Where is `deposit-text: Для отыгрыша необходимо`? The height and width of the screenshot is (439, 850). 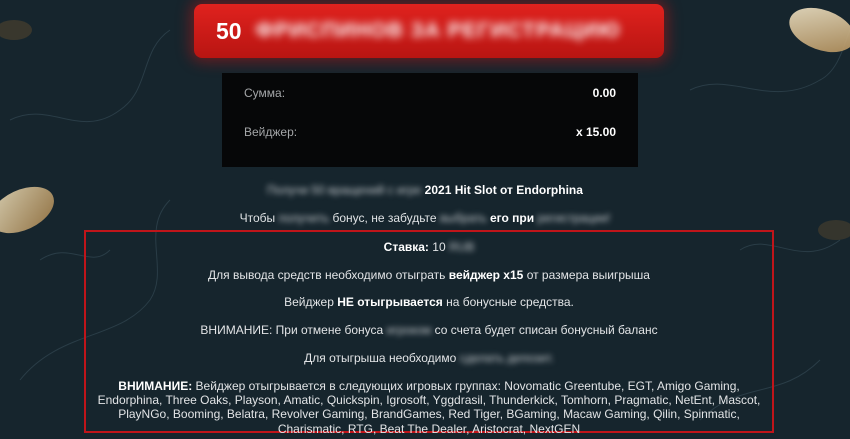 deposit-text: Для отыгрыша необходимо is located at coordinates (380, 358).